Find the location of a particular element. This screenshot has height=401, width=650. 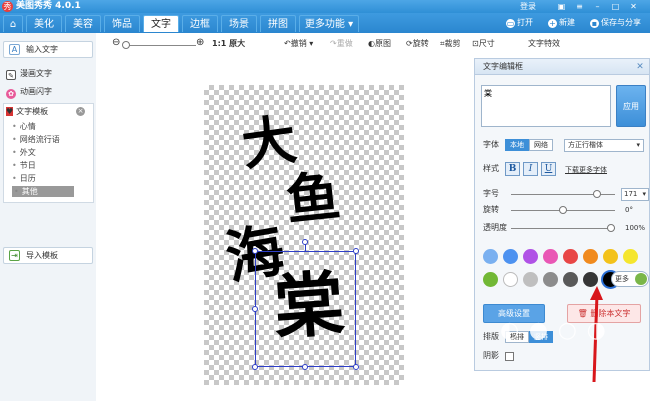

tab-home: ⌂ is located at coordinates (13, 23).